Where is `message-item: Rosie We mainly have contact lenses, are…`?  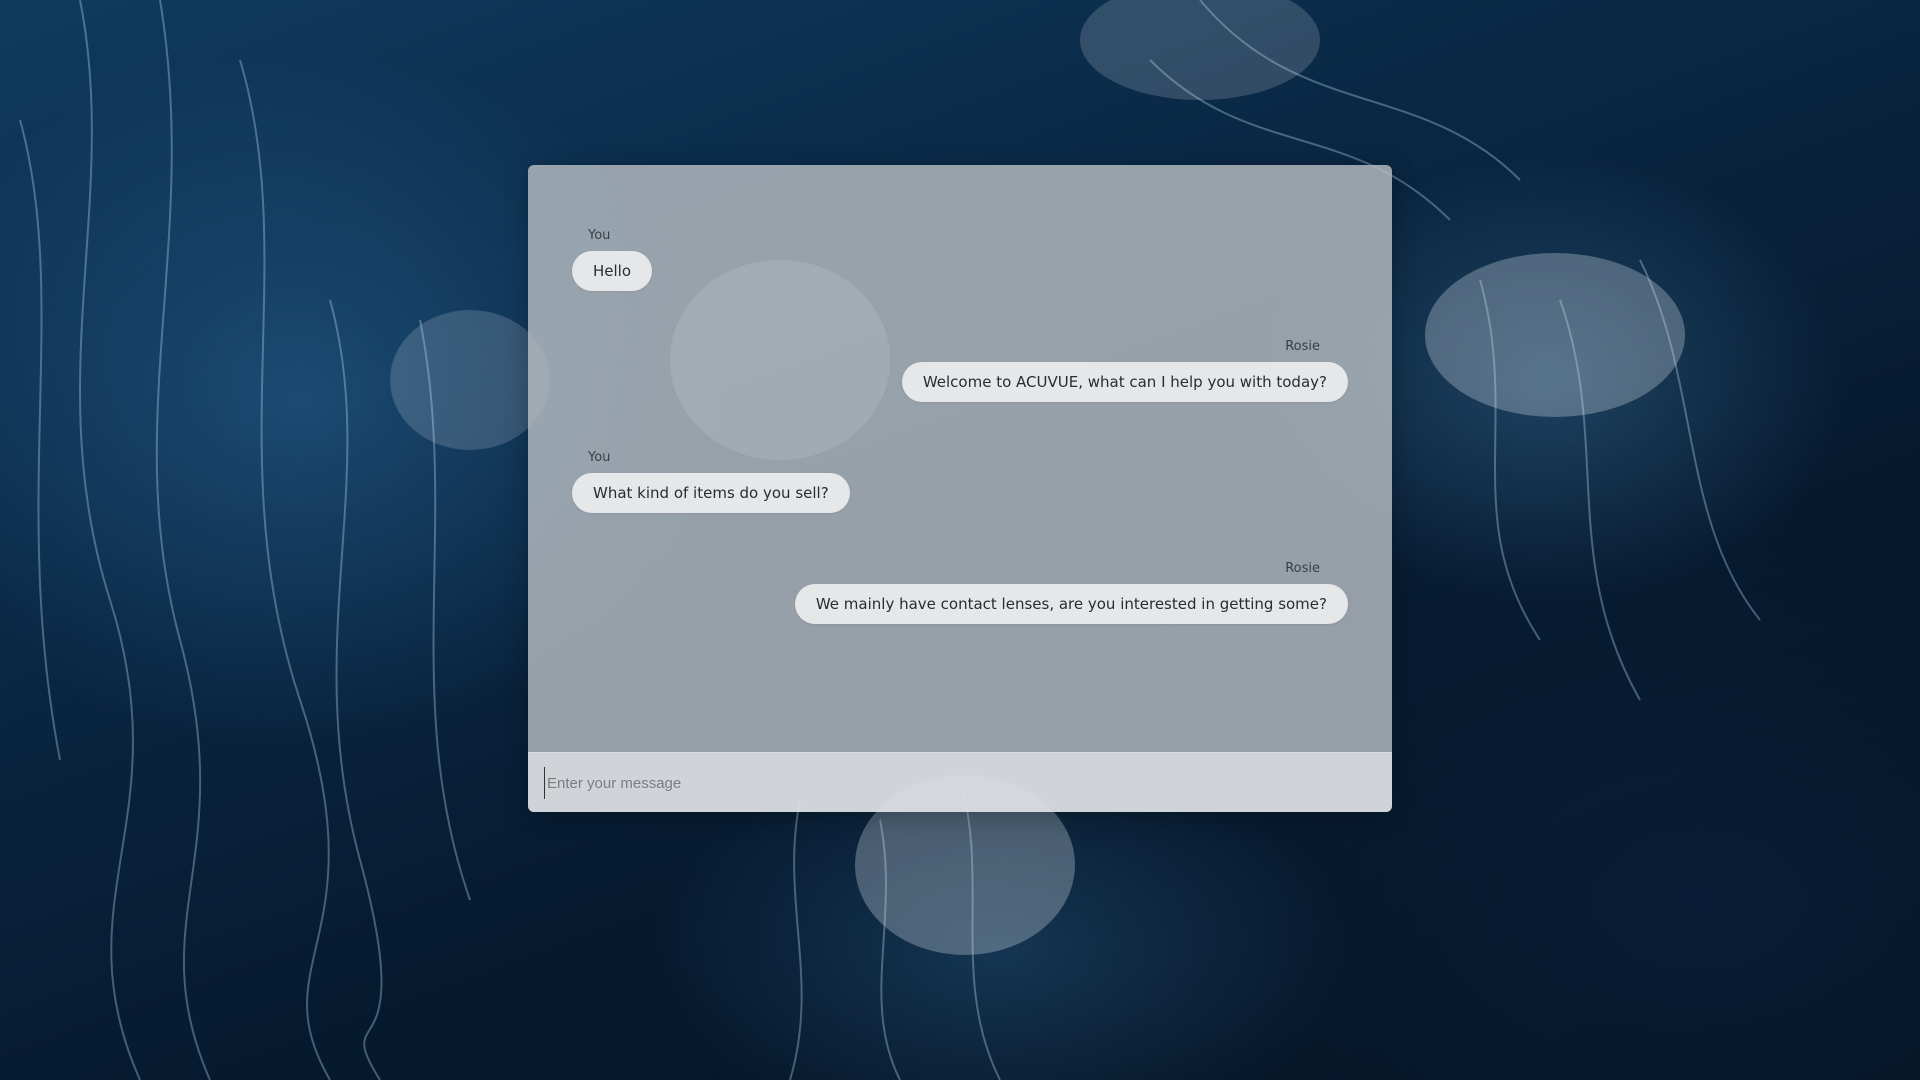
message-item: Rosie We mainly have contact lenses, are… is located at coordinates (1071, 592).